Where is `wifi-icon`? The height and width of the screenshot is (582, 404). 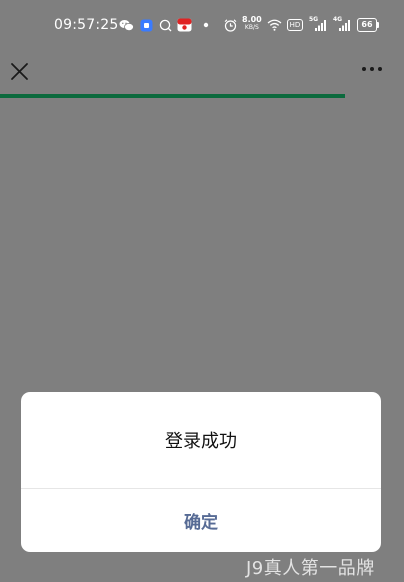 wifi-icon is located at coordinates (274, 25).